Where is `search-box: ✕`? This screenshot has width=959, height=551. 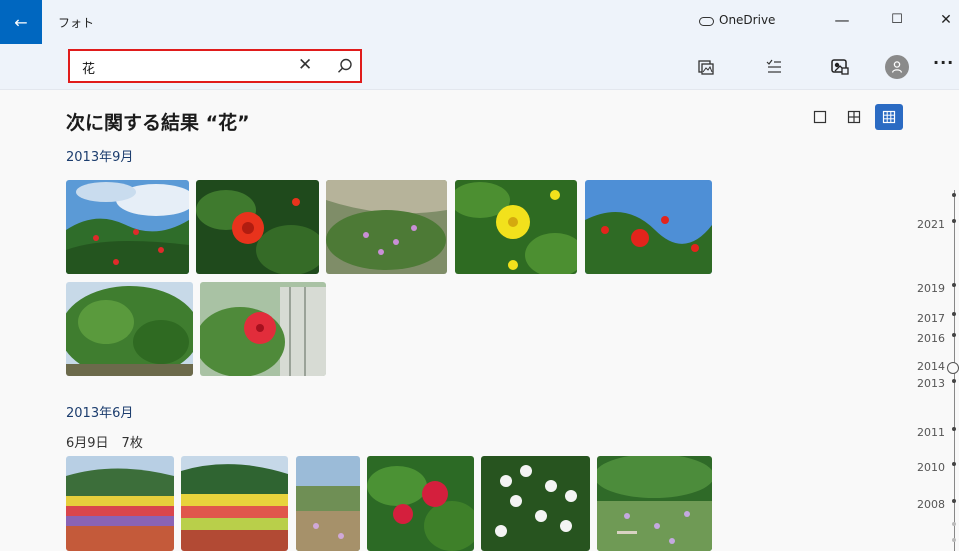
search-box: ✕ is located at coordinates (215, 66).